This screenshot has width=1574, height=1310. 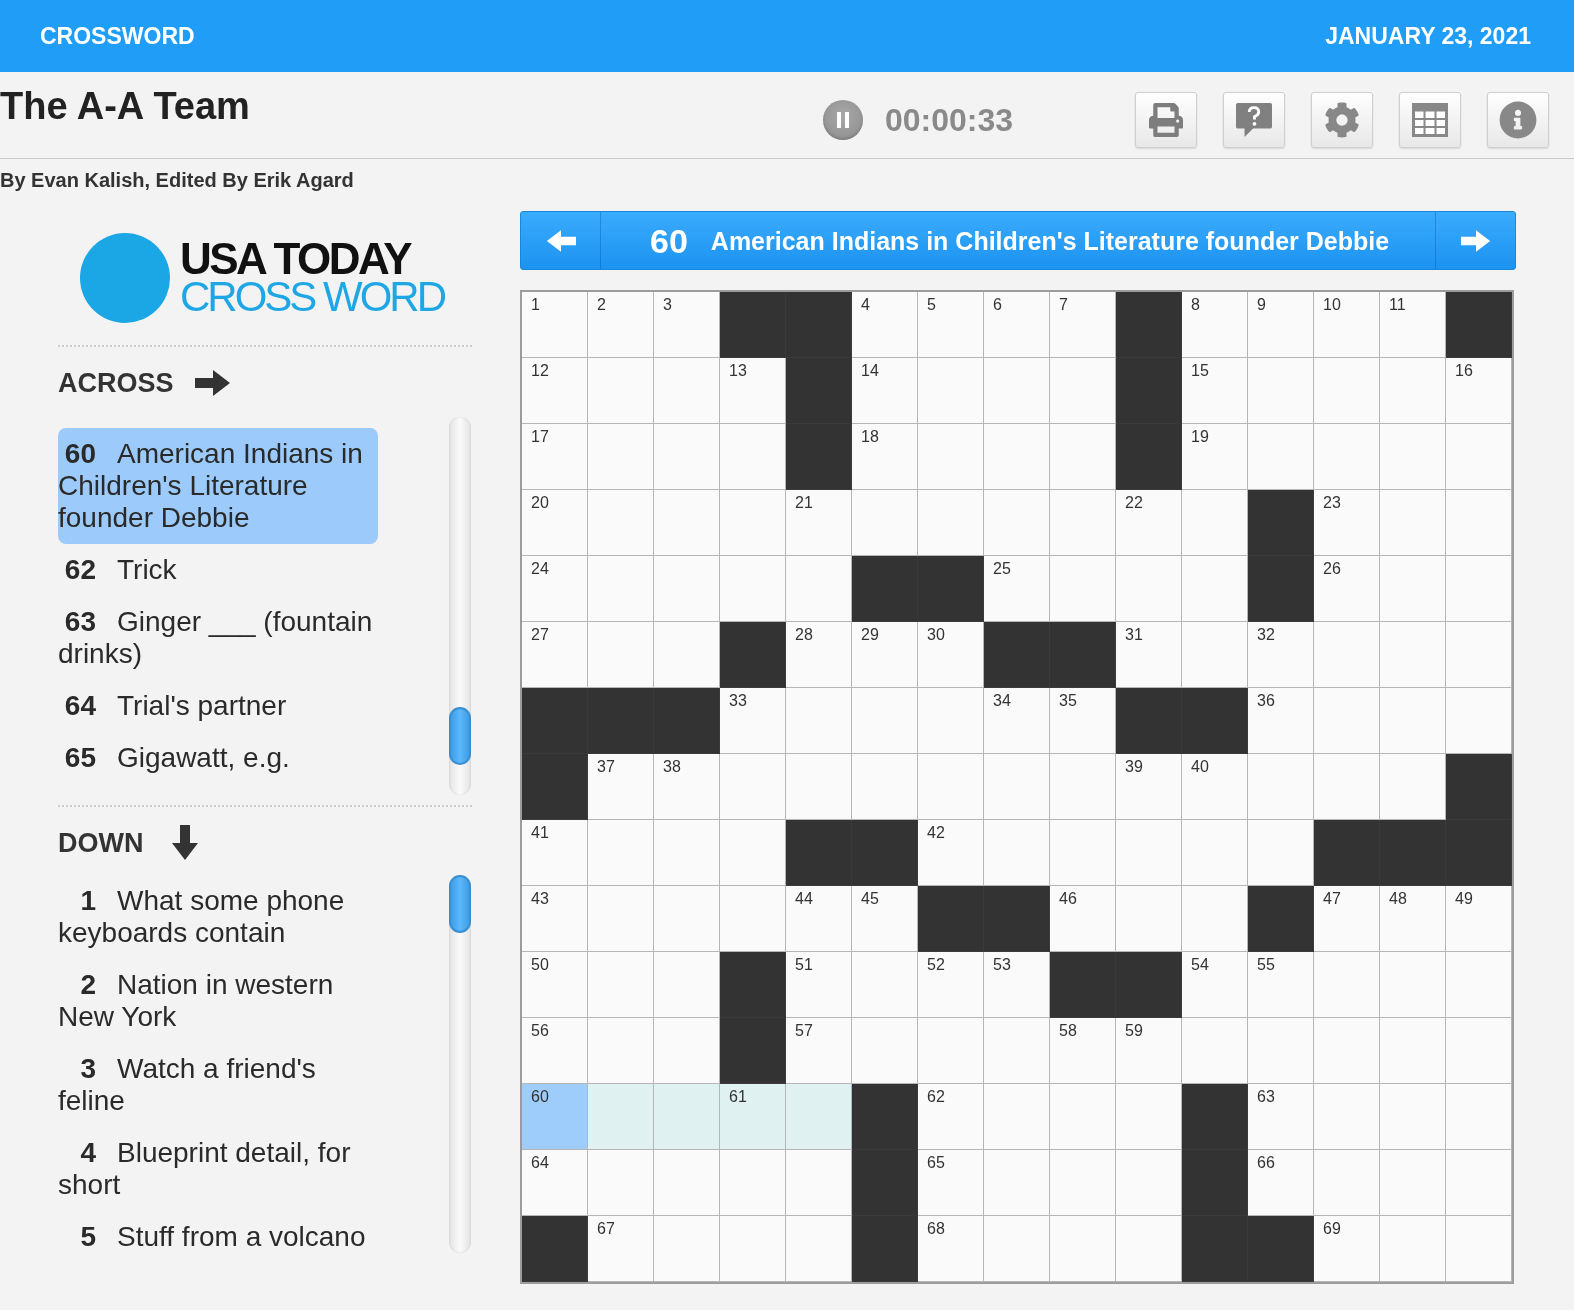 What do you see at coordinates (1281, 325) in the screenshot?
I see `grid-cell: 9` at bounding box center [1281, 325].